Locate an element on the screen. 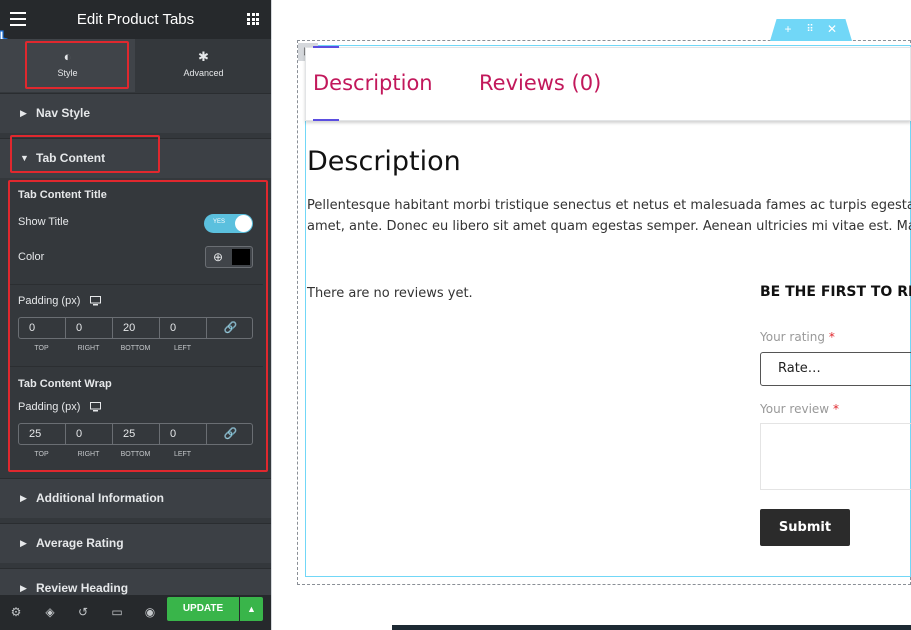 The height and width of the screenshot is (630, 911). section-average-rating-label: Average Rating is located at coordinates (80, 543).